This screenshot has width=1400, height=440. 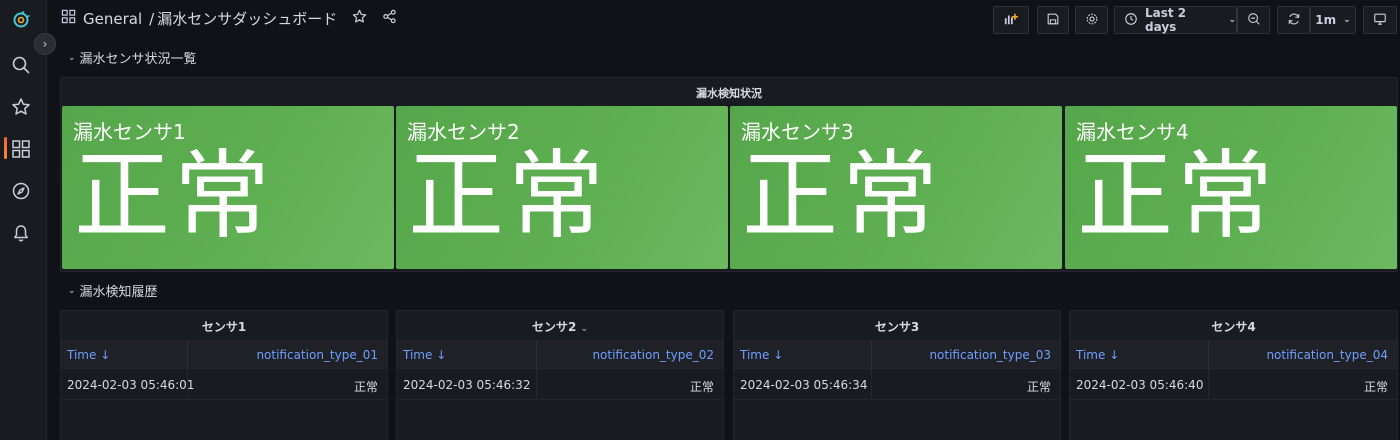 I want to click on dashboards-icon, so click(x=21, y=149).